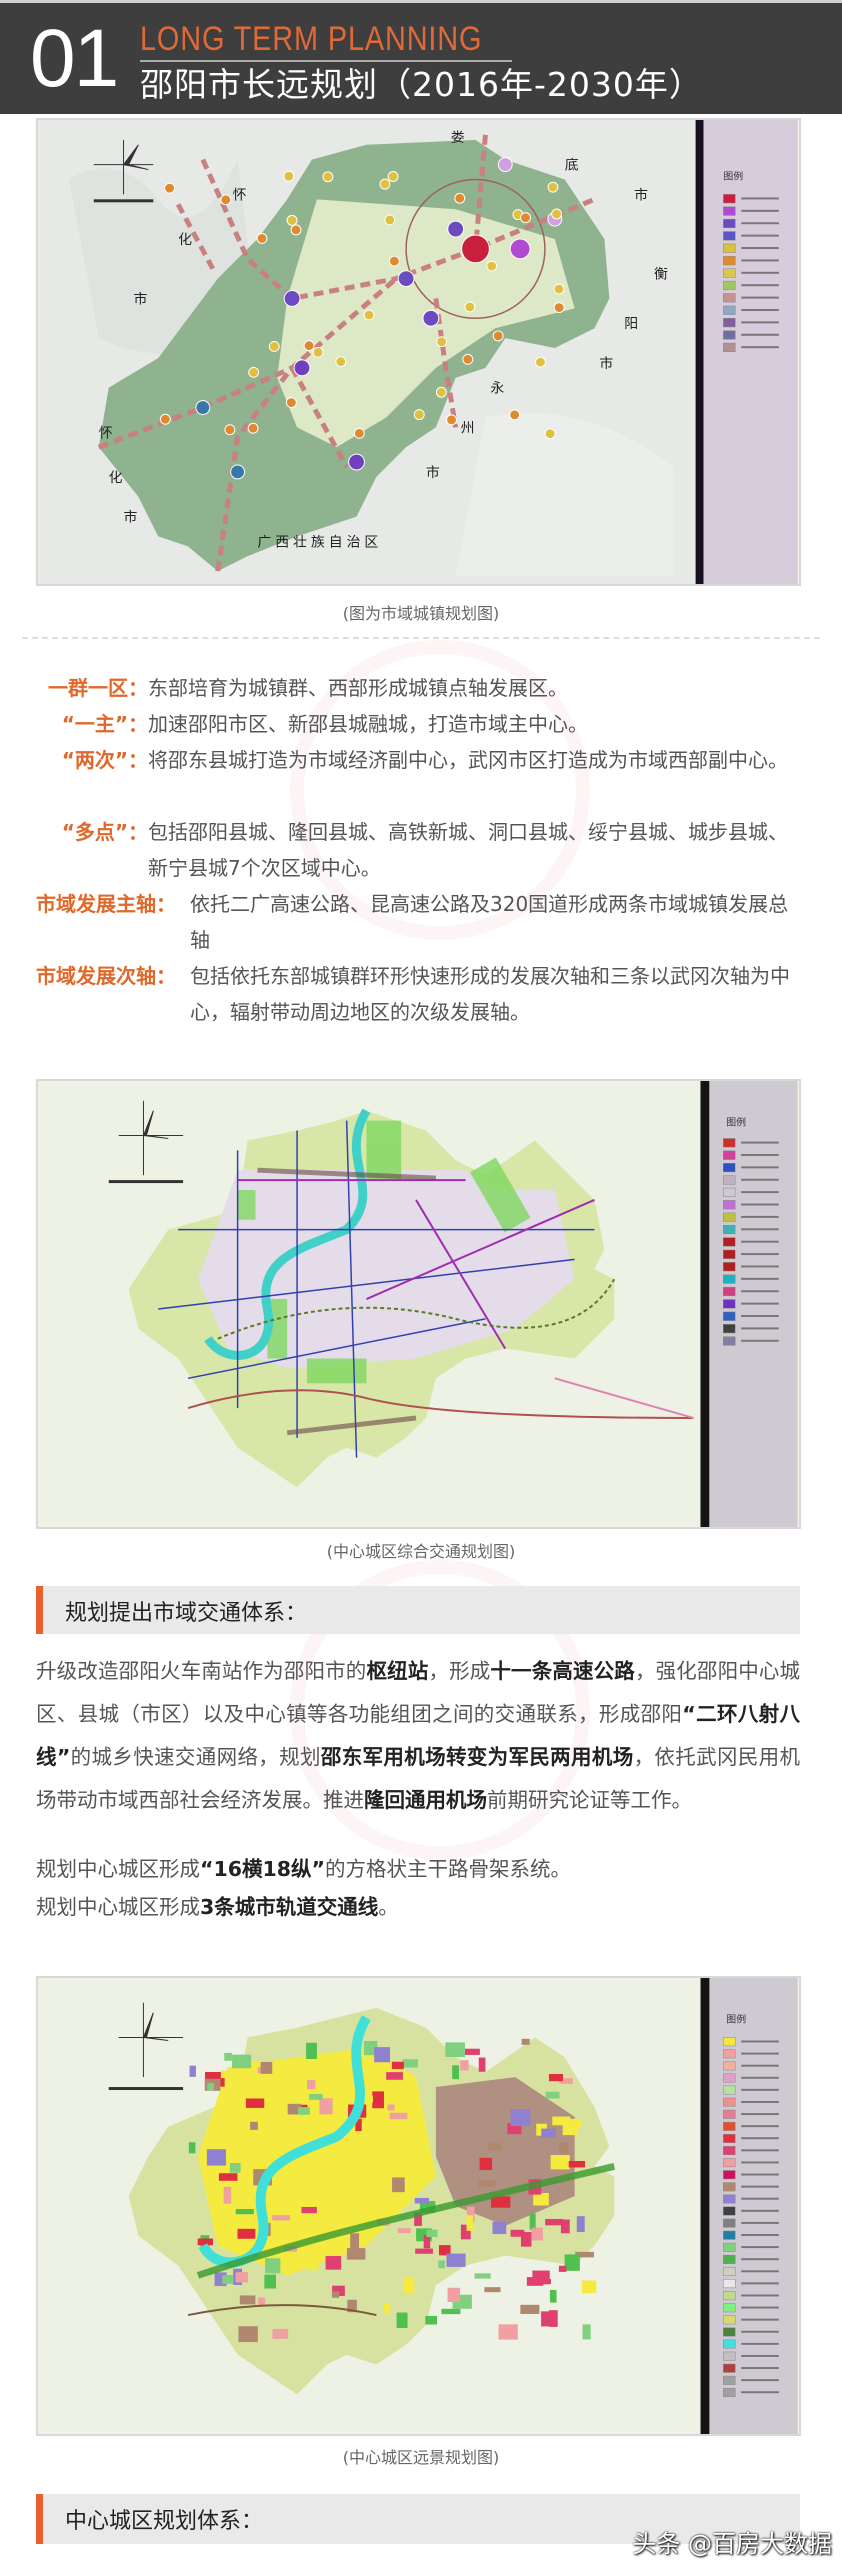 This screenshot has height=2566, width=842. What do you see at coordinates (311, 39) in the screenshot?
I see `section-title-english: LONG TERM PLANNING` at bounding box center [311, 39].